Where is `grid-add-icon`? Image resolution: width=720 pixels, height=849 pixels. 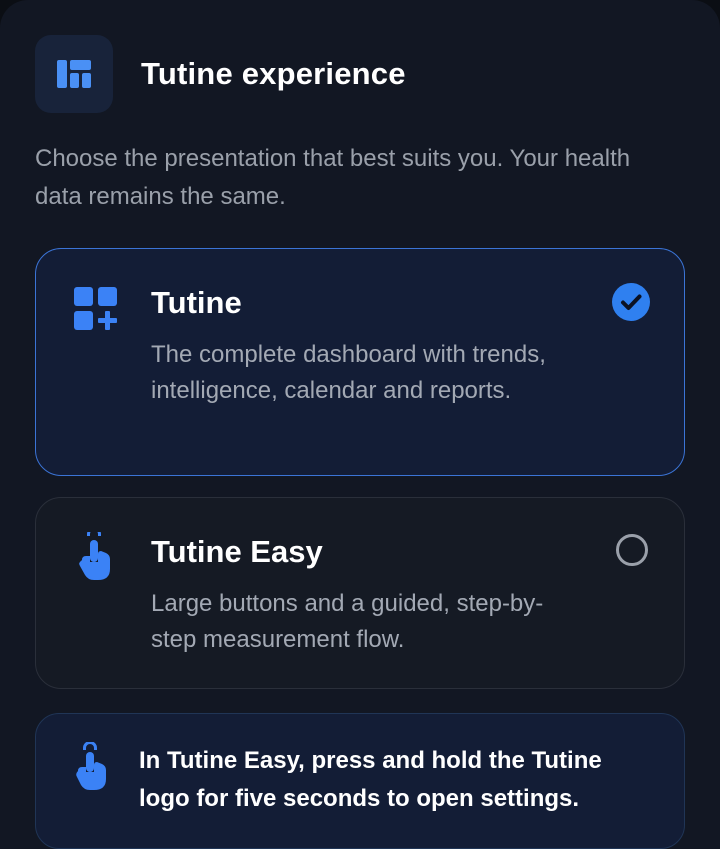
grid-add-icon is located at coordinates (96, 309).